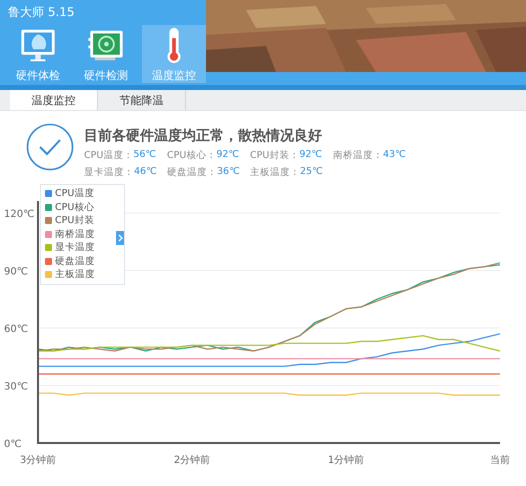 The height and width of the screenshot is (486, 526). I want to click on check-icon, so click(50, 147).